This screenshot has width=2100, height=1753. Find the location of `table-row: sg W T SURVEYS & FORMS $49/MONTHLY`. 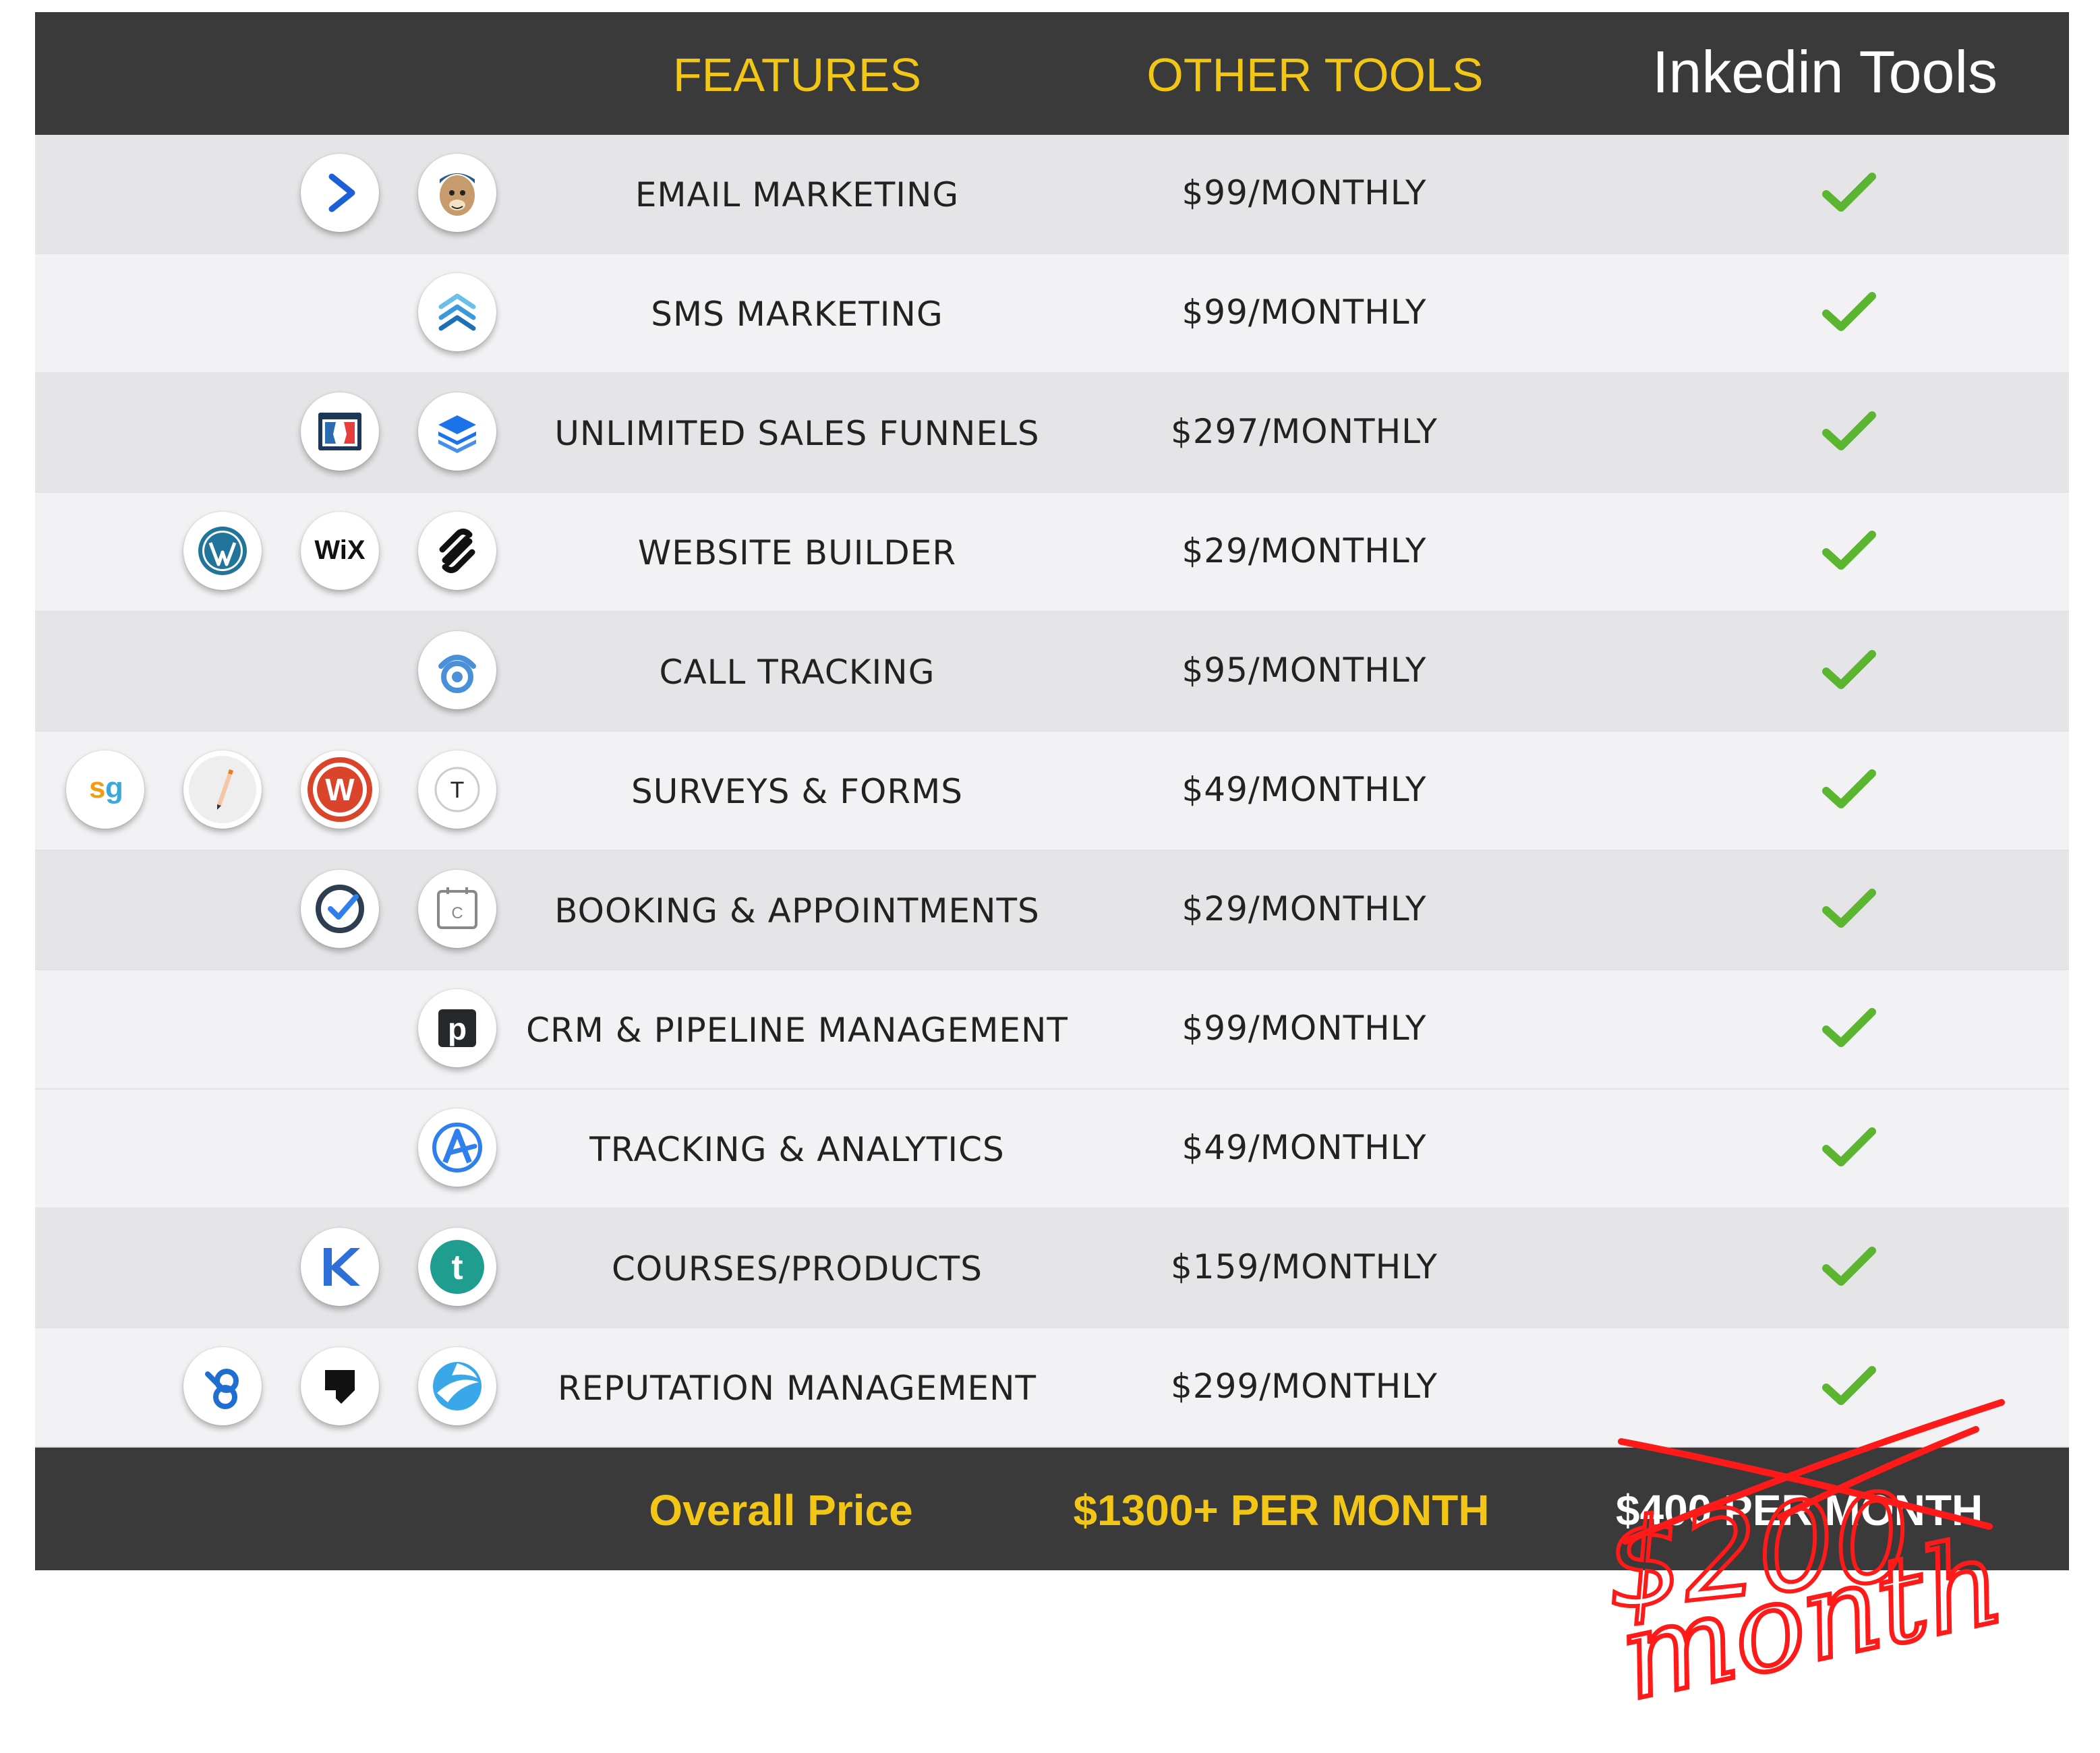

table-row: sg W T SURVEYS & FORMS $49/MONTHLY is located at coordinates (1052, 791).